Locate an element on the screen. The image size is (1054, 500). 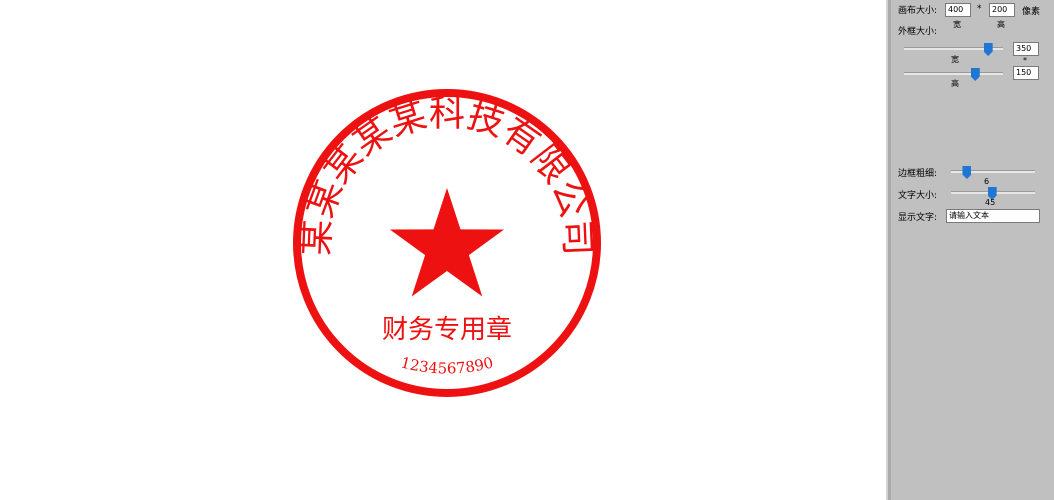
times-sign: * is located at coordinates (979, 9).